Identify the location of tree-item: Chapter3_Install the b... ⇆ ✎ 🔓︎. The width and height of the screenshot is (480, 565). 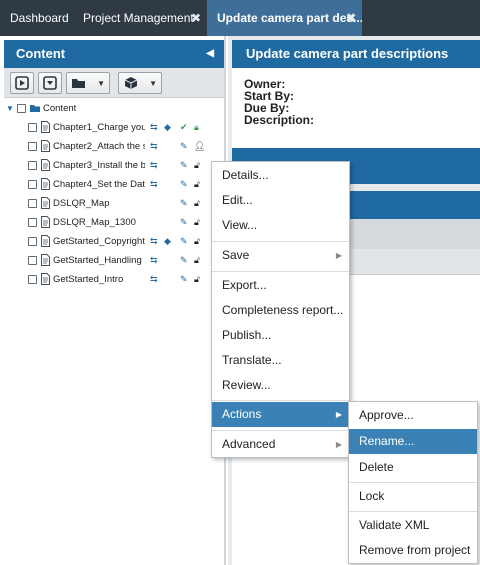
(113, 165).